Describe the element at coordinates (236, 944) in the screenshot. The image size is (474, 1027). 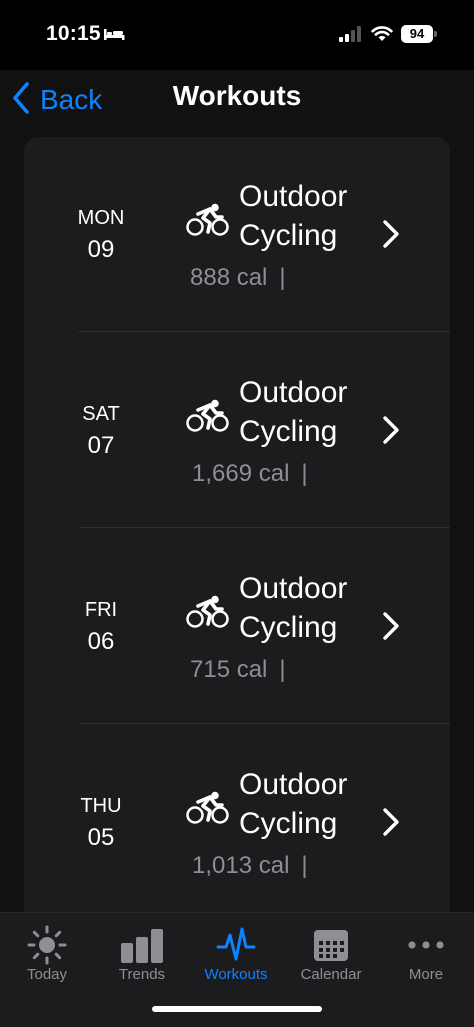
I see `pulse-icon` at that location.